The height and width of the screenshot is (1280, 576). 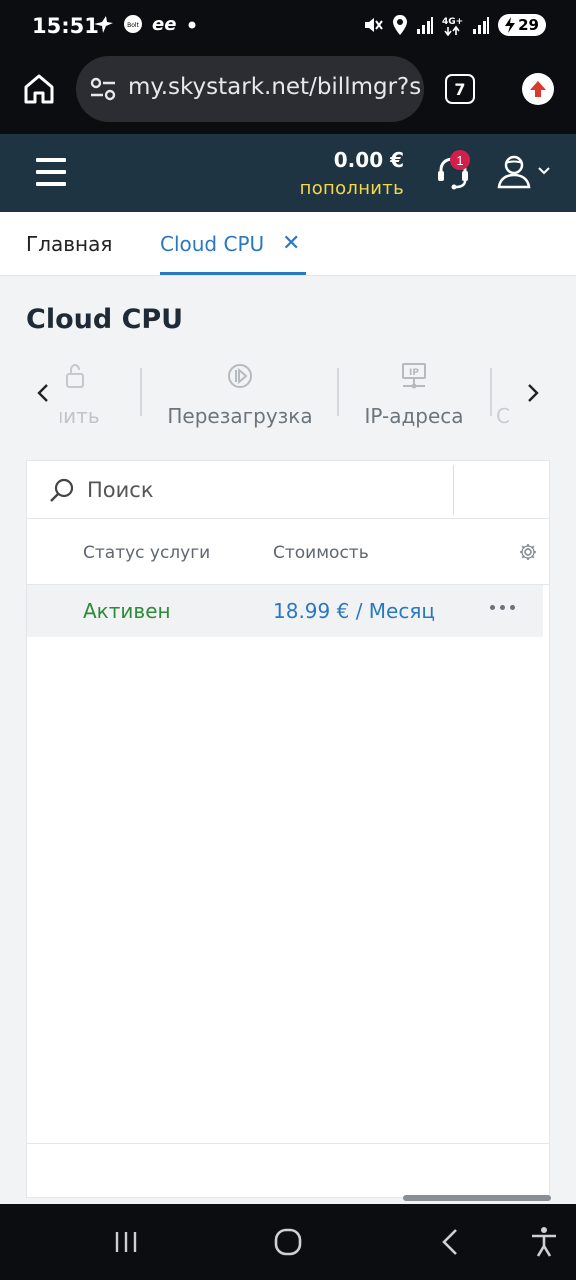 I want to click on column-header-status: Статус услуги, so click(x=146, y=553).